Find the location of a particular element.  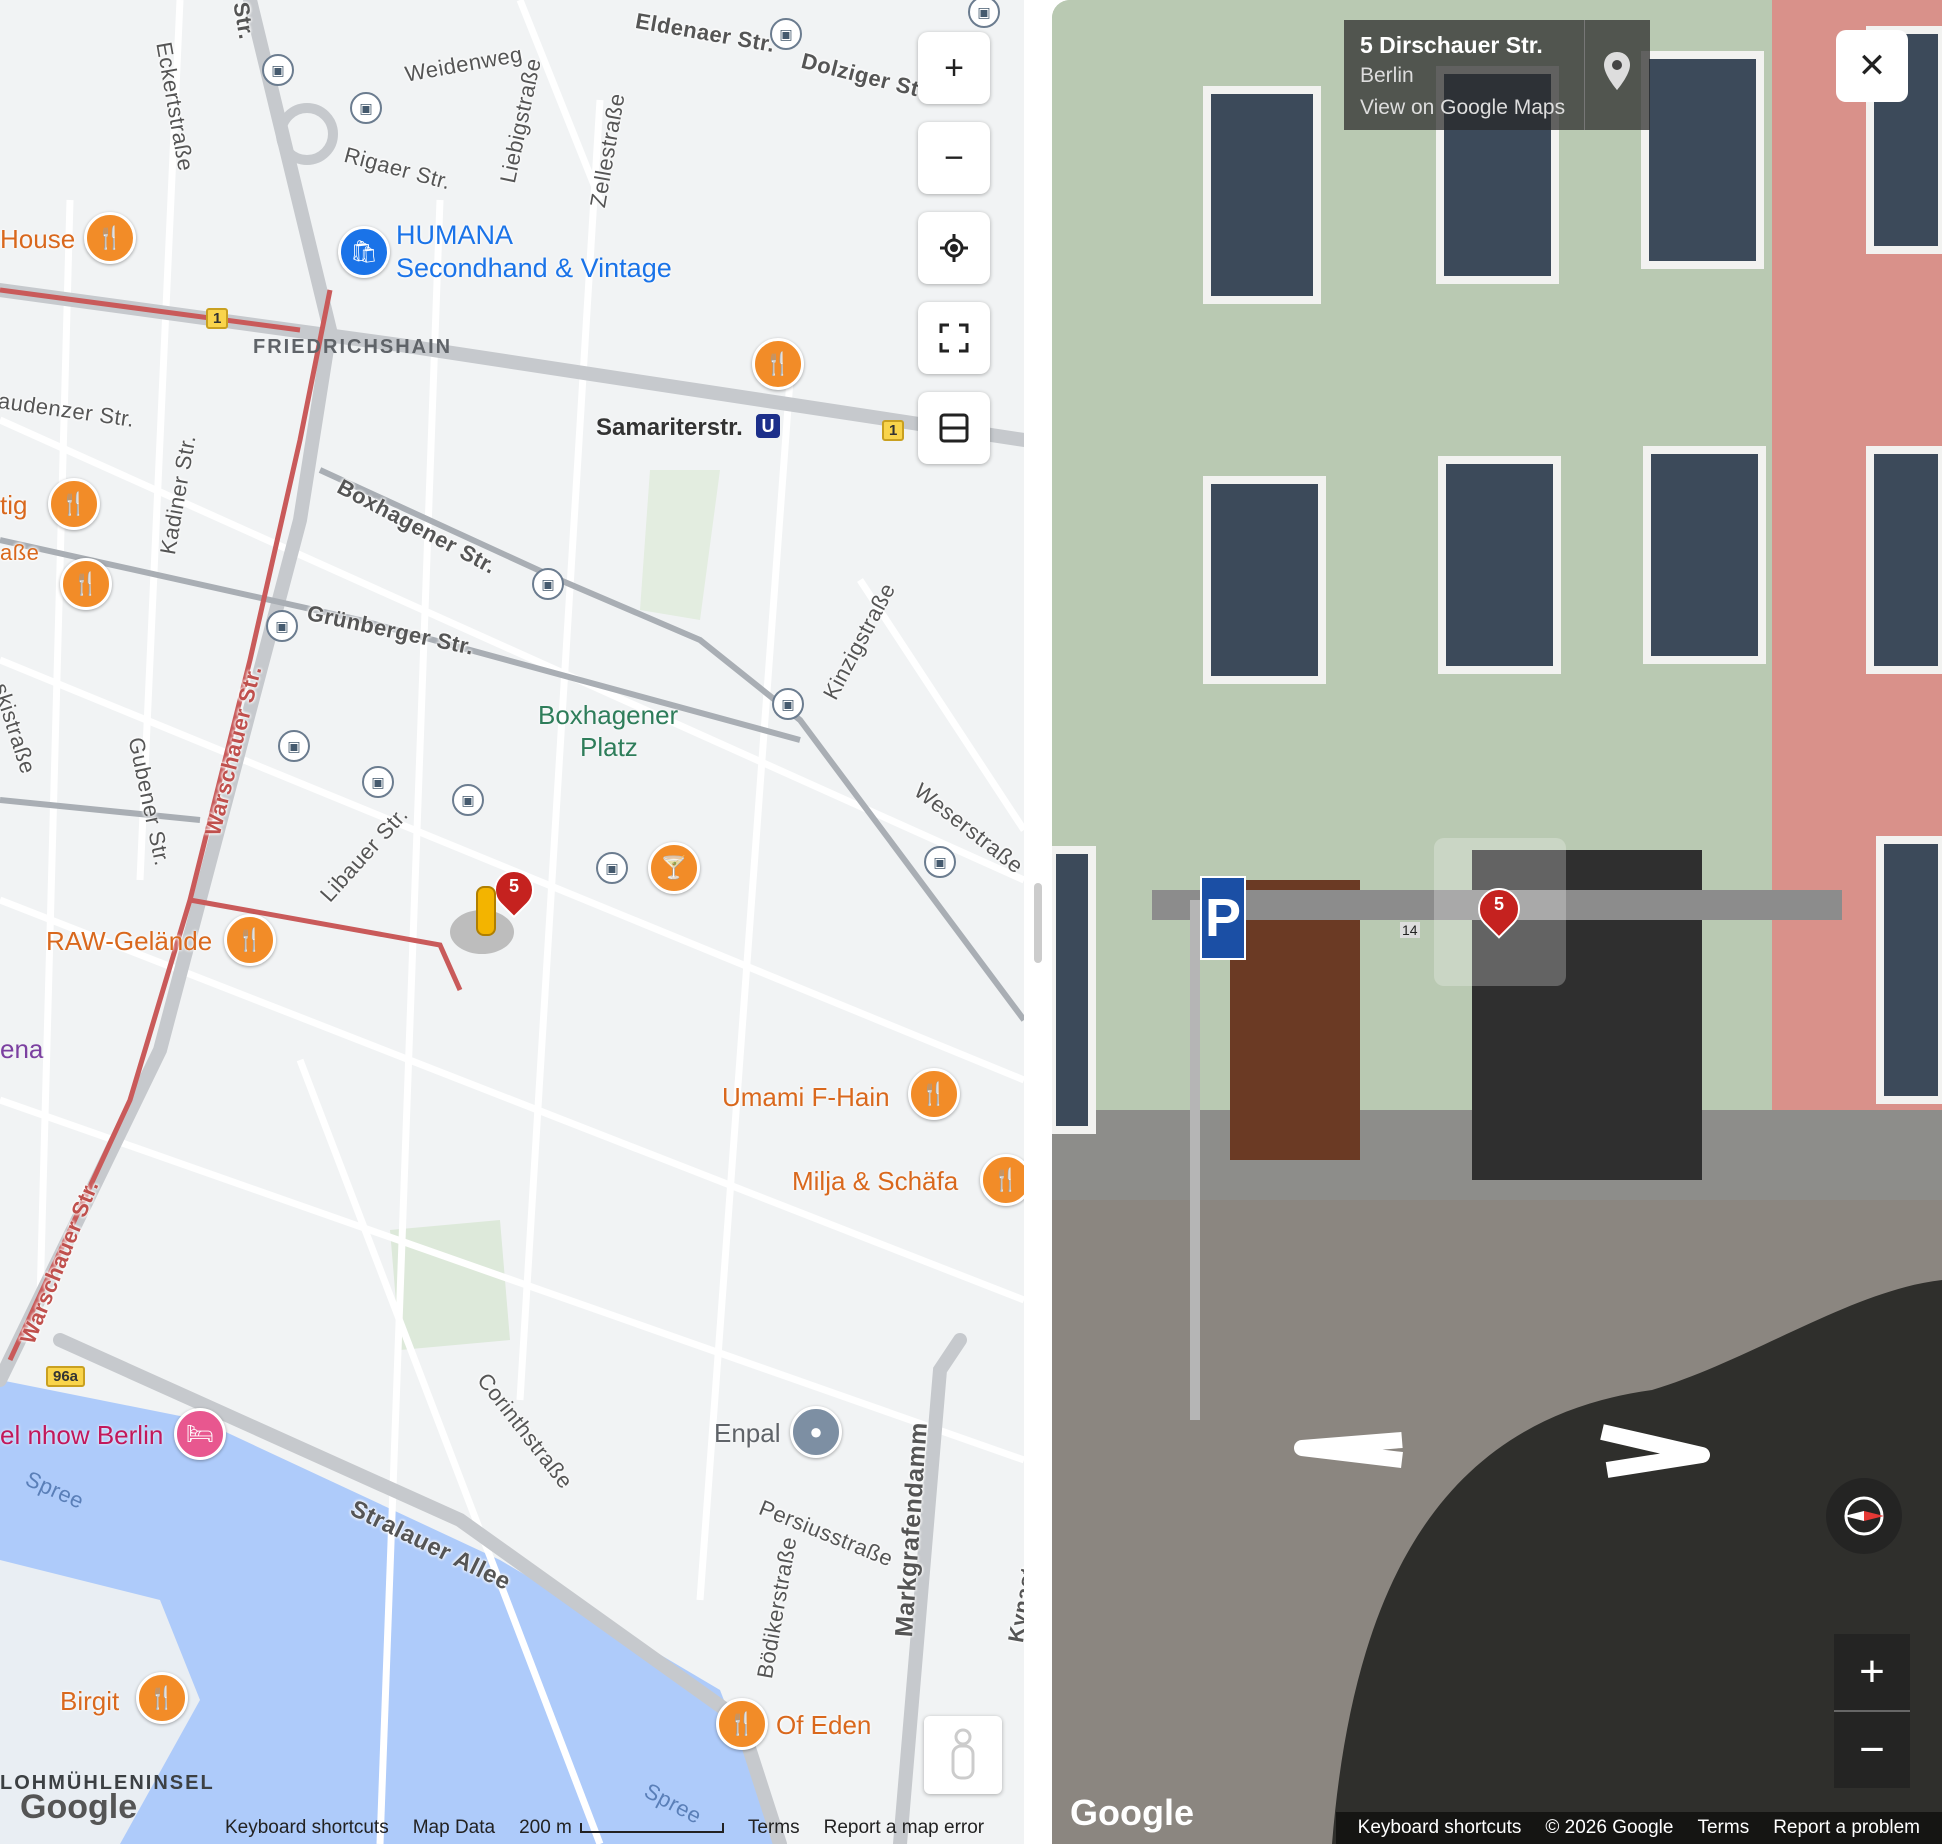

compass-icon is located at coordinates (1864, 1516).